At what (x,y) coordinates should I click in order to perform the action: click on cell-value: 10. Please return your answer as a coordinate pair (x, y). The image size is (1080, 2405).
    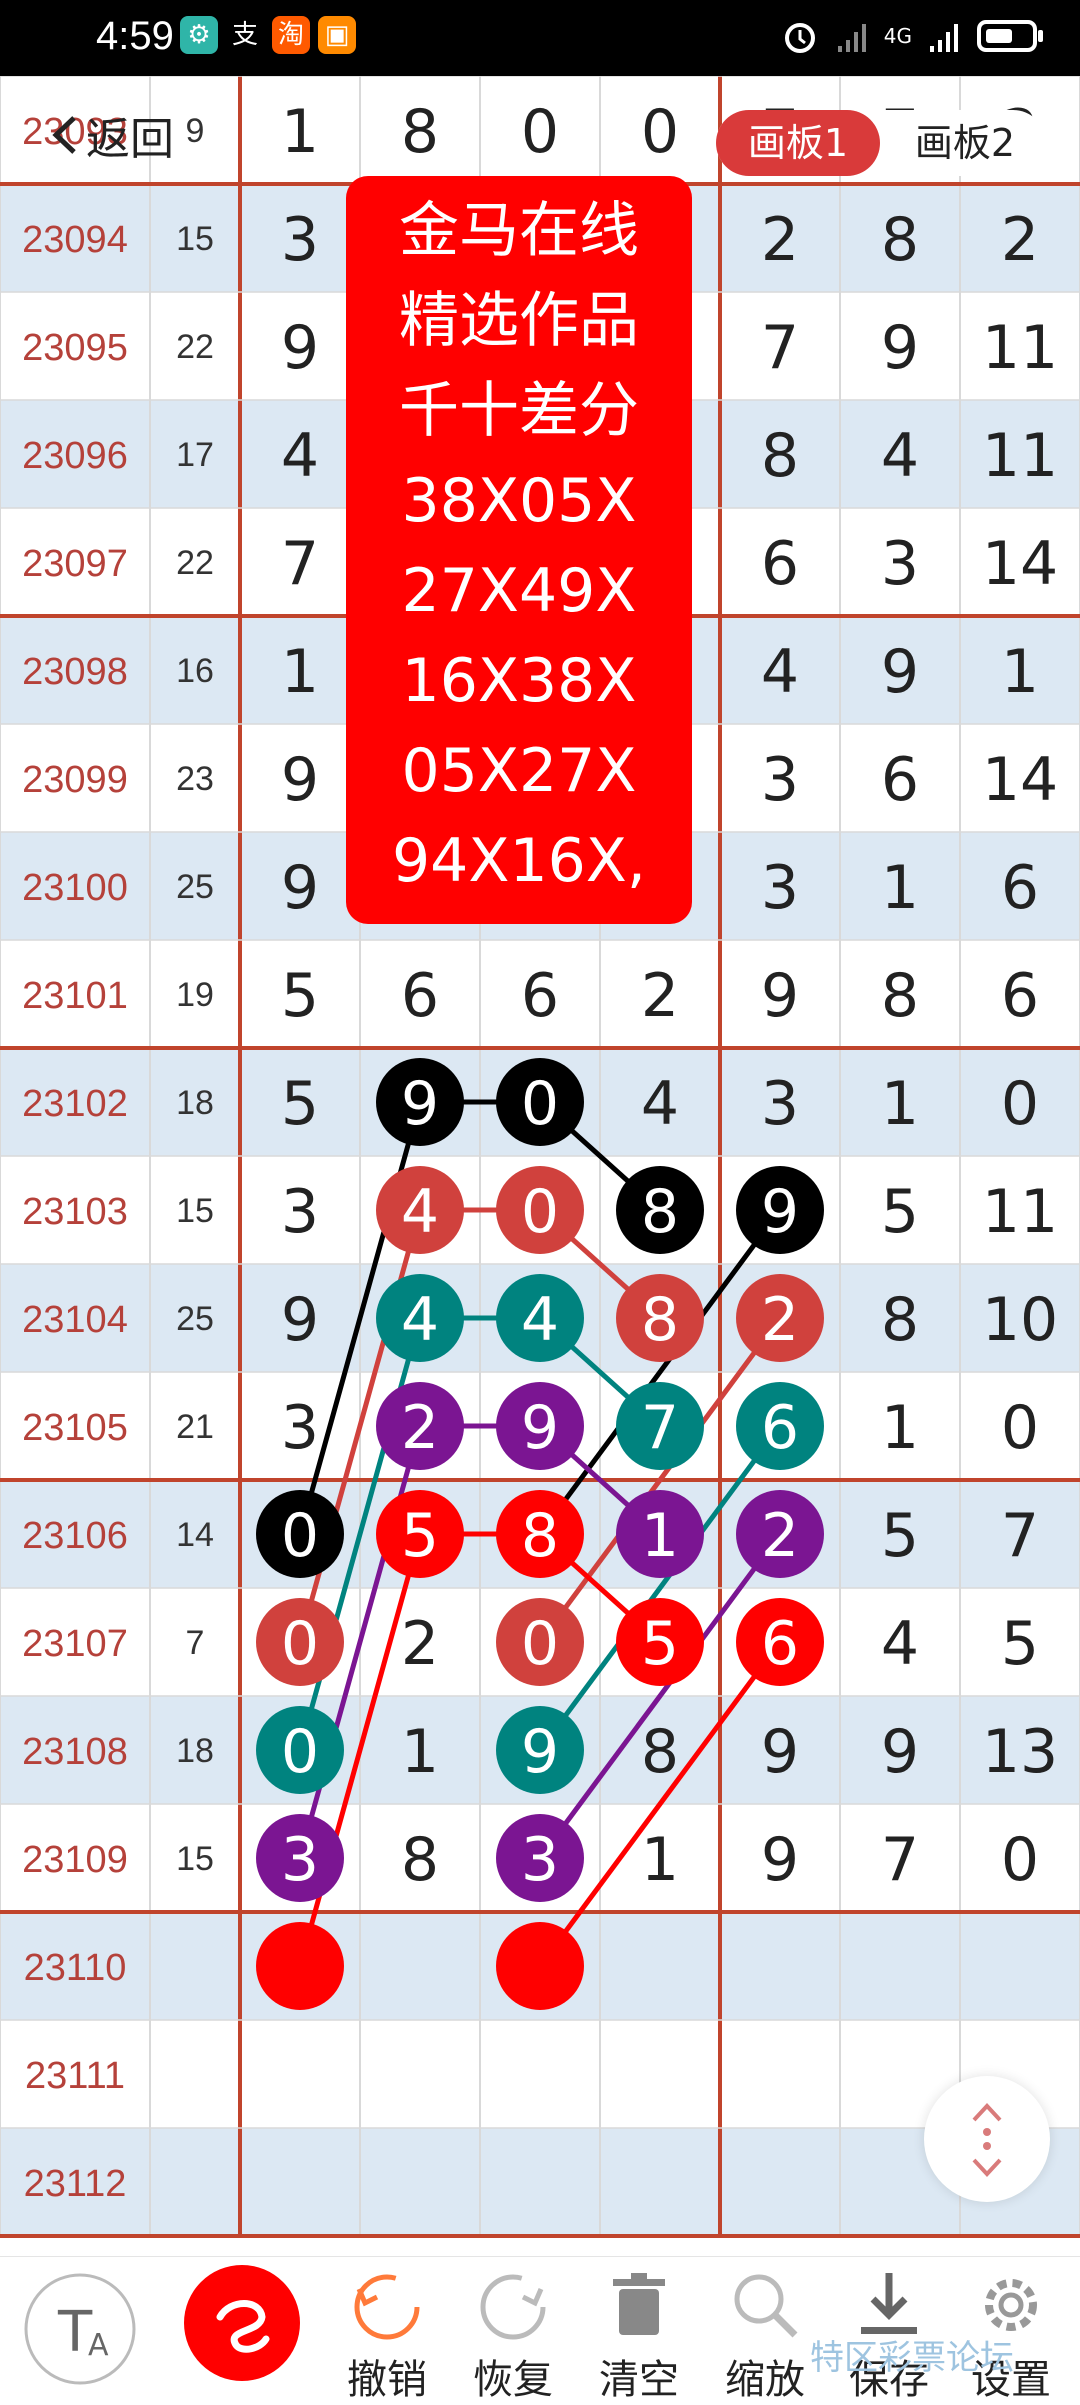
    Looking at the image, I should click on (1020, 1320).